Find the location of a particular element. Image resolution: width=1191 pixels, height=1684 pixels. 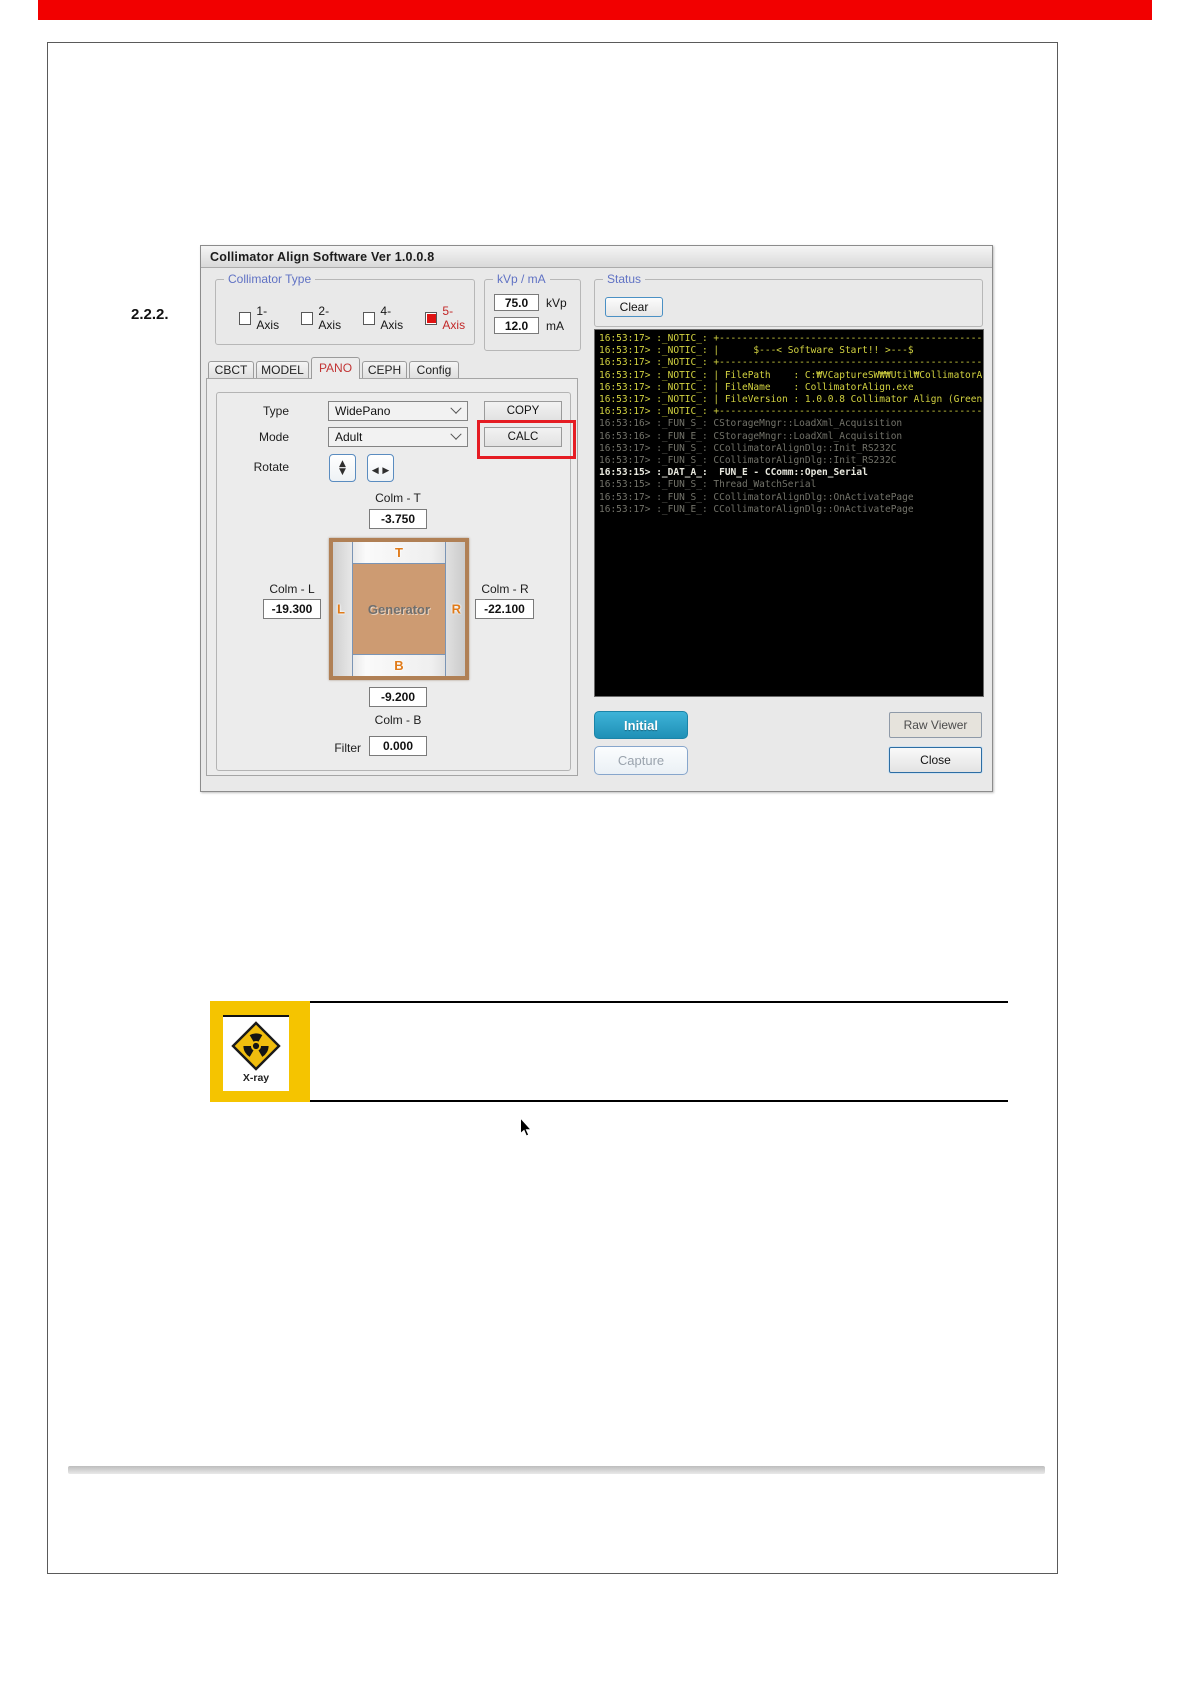

generator-bottom-strip: B is located at coordinates (399, 665).